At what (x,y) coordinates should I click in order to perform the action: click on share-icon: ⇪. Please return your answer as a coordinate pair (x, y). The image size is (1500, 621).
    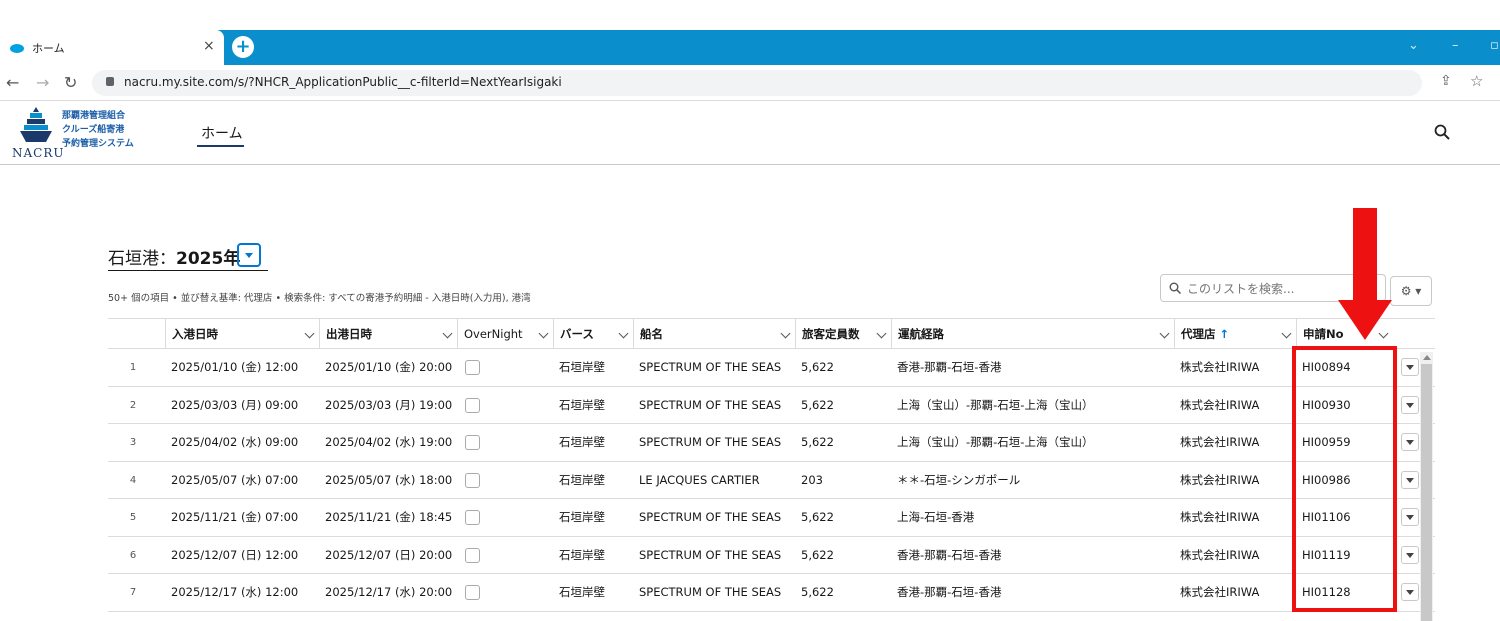
    Looking at the image, I should click on (1446, 81).